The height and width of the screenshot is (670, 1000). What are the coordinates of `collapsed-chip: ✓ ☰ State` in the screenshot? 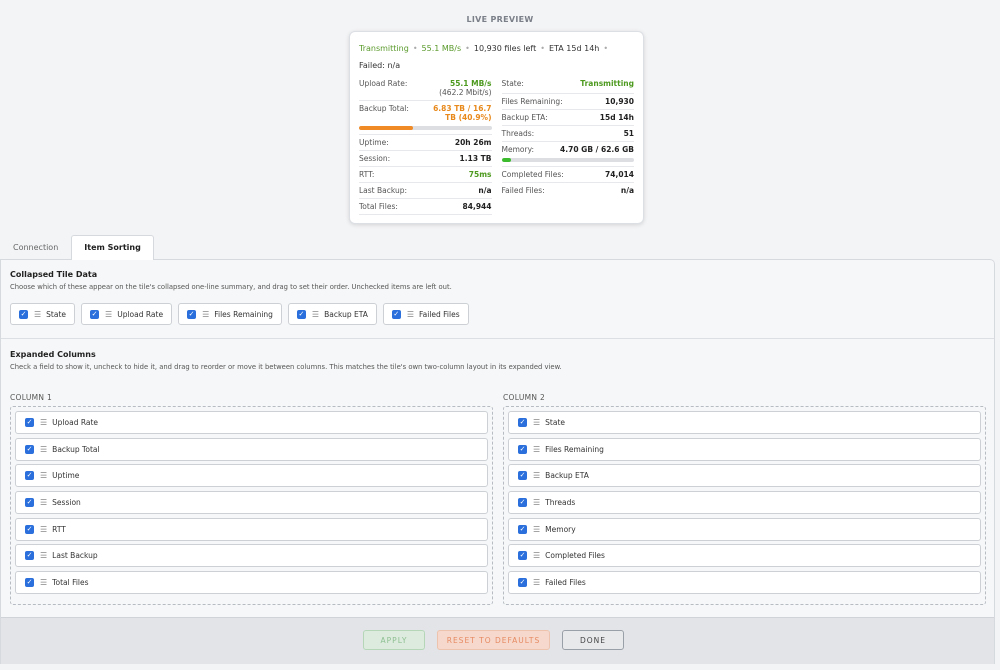 It's located at (43, 314).